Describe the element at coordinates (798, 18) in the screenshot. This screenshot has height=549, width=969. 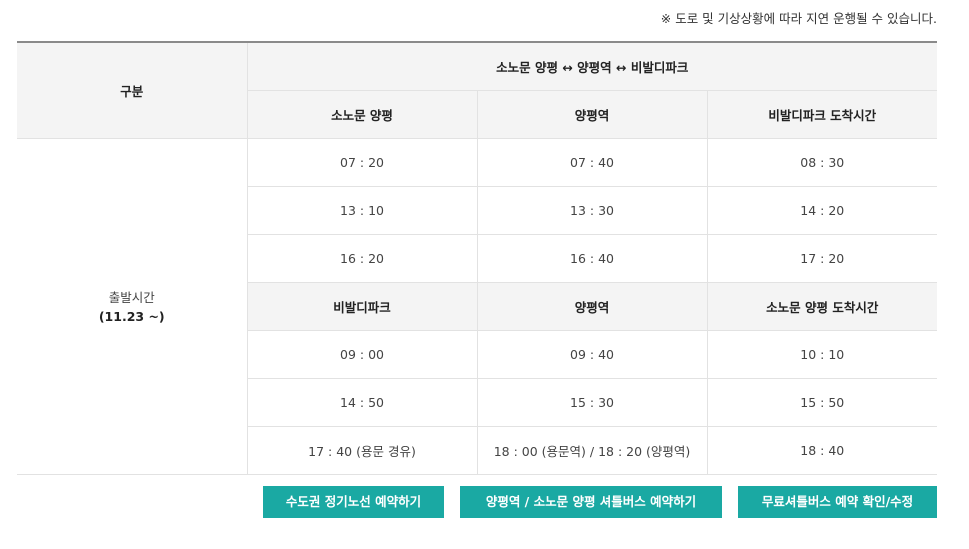
I see `delay-notice: ※ 도로 및 기상상황에 따라 지연 운행될 수 있습니다.` at that location.